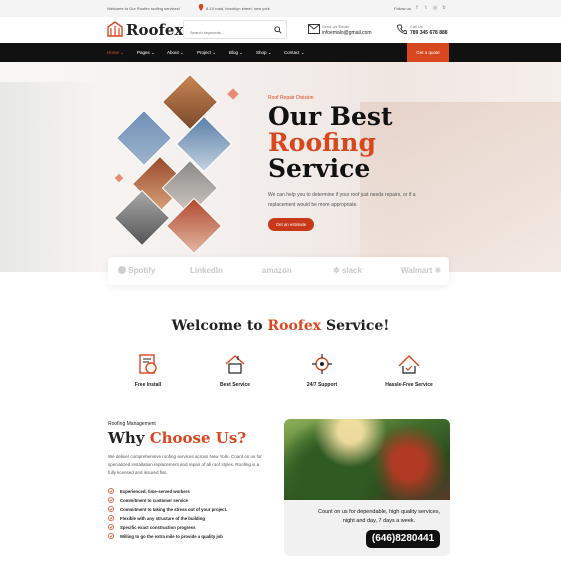 The height and width of the screenshot is (580, 561). What do you see at coordinates (146, 53) in the screenshot?
I see `nav-item-pages: Pages ⌄` at bounding box center [146, 53].